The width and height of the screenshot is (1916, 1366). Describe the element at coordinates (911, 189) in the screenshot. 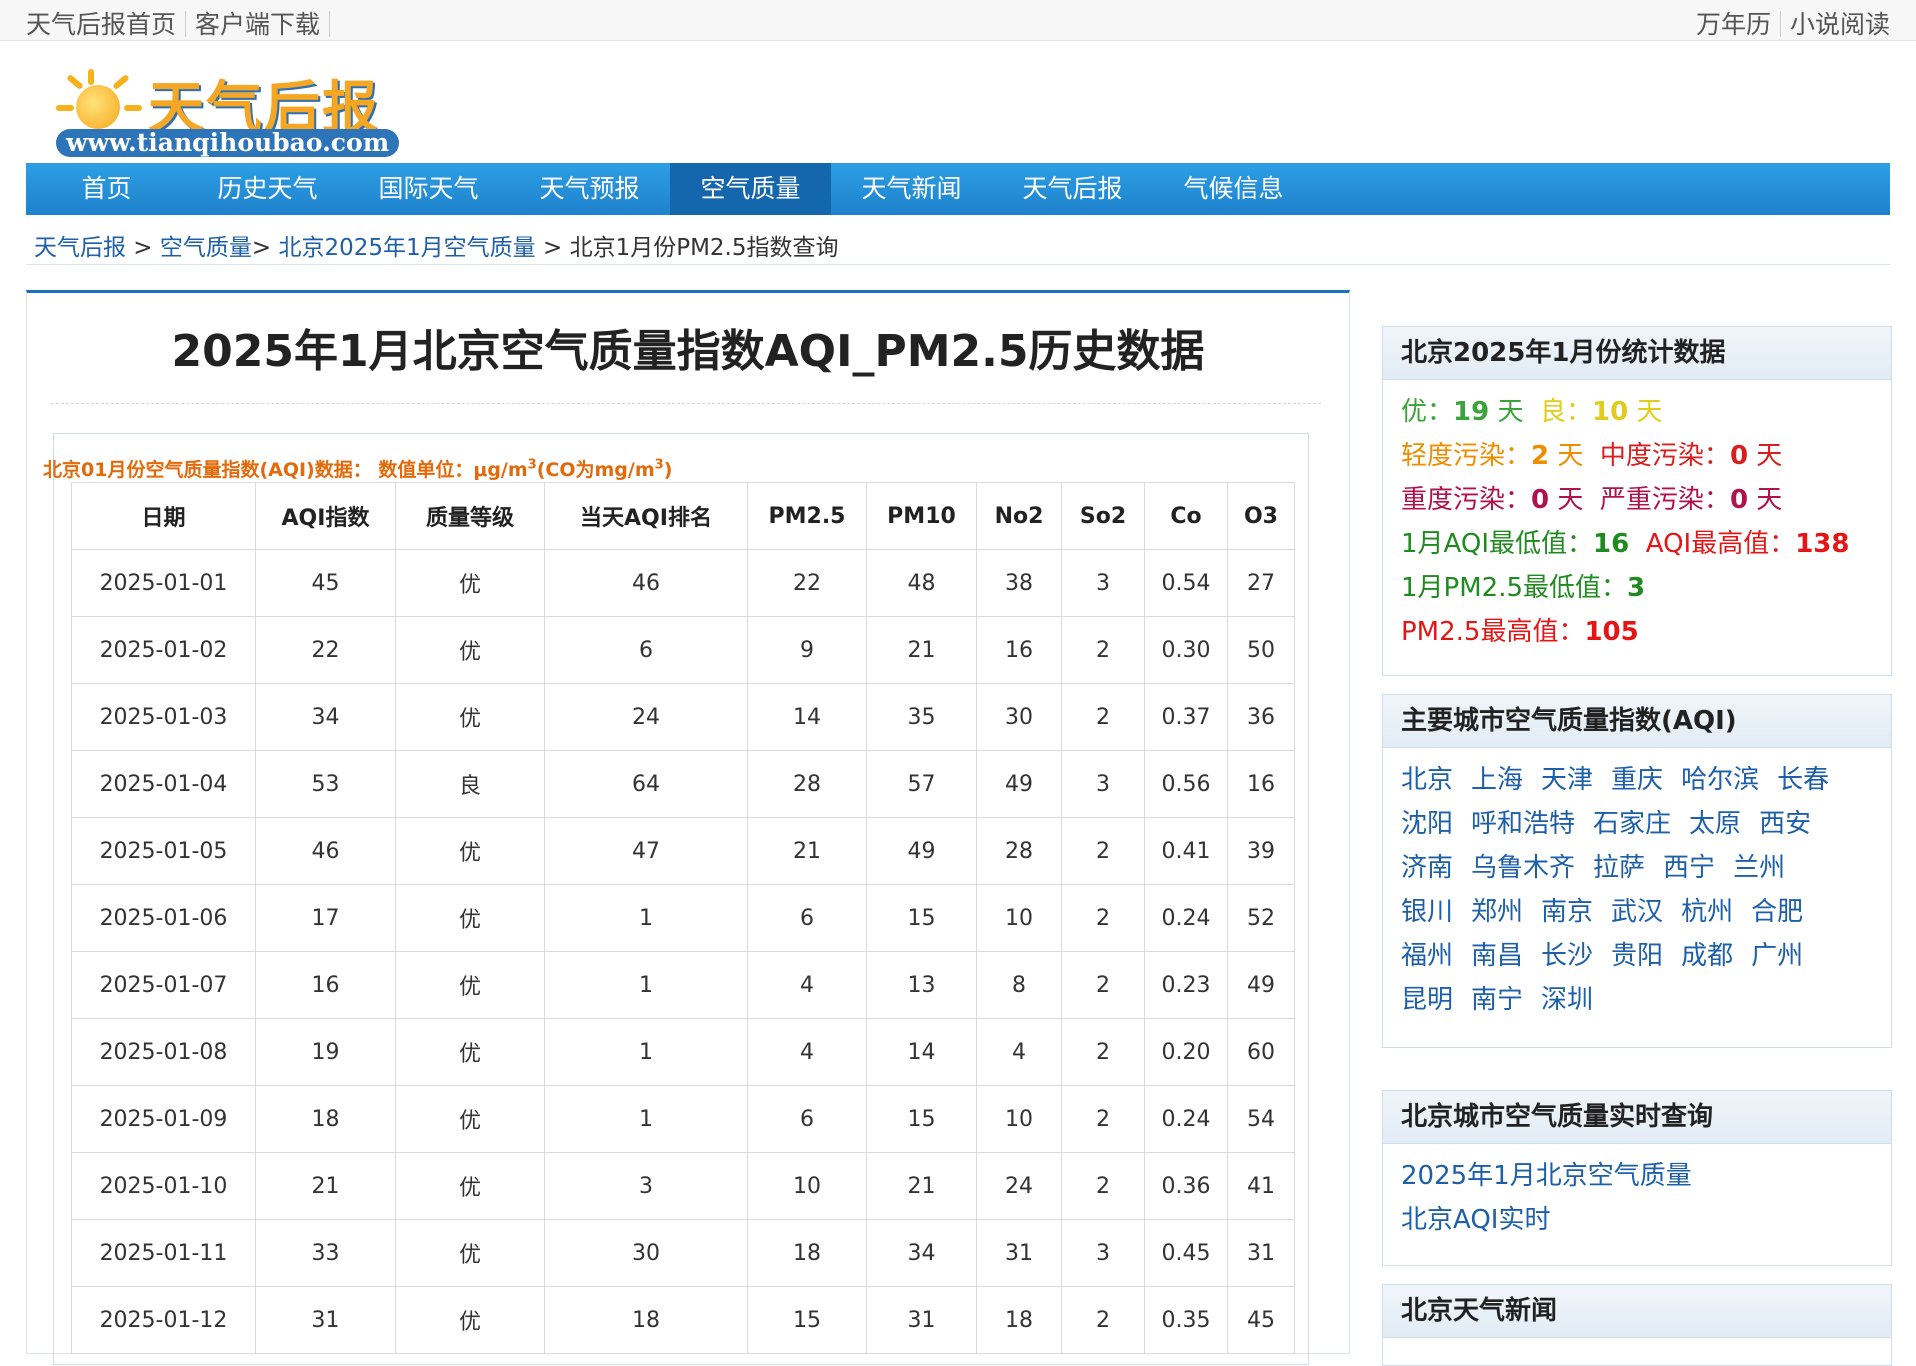

I see `nav-item-news: 天气新闻` at that location.